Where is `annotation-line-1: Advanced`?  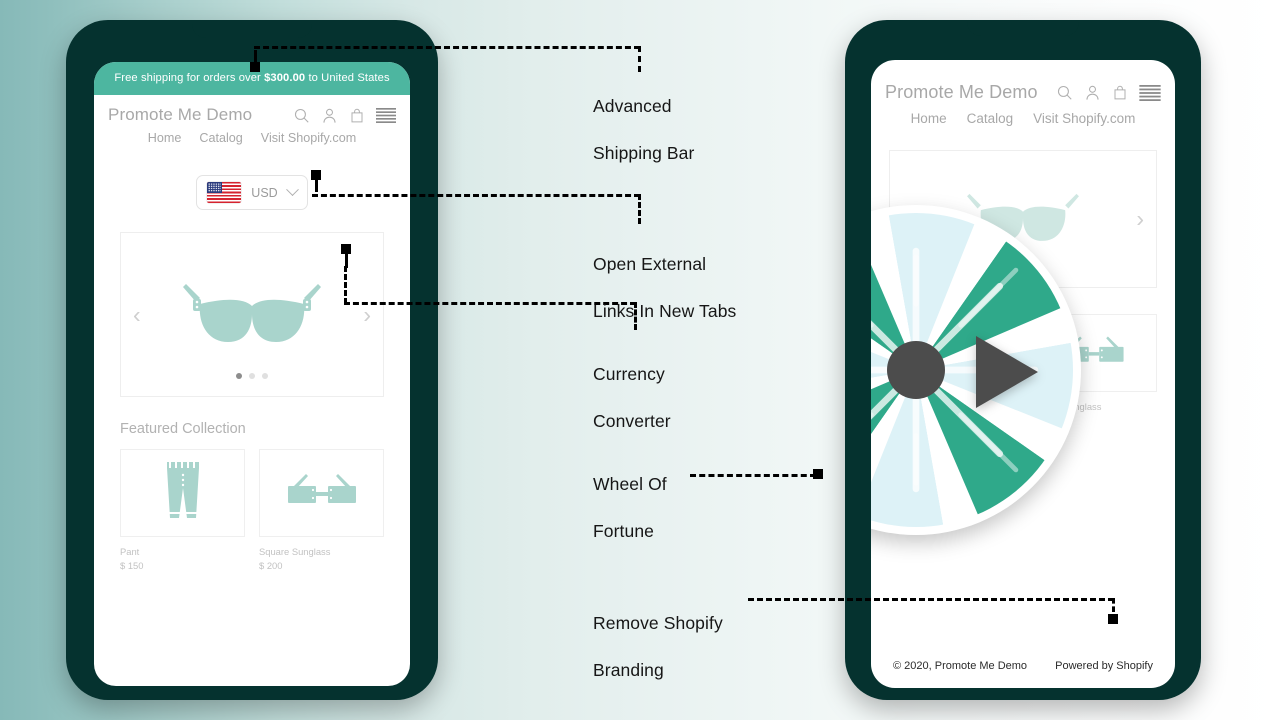 annotation-line-1: Advanced is located at coordinates (632, 106).